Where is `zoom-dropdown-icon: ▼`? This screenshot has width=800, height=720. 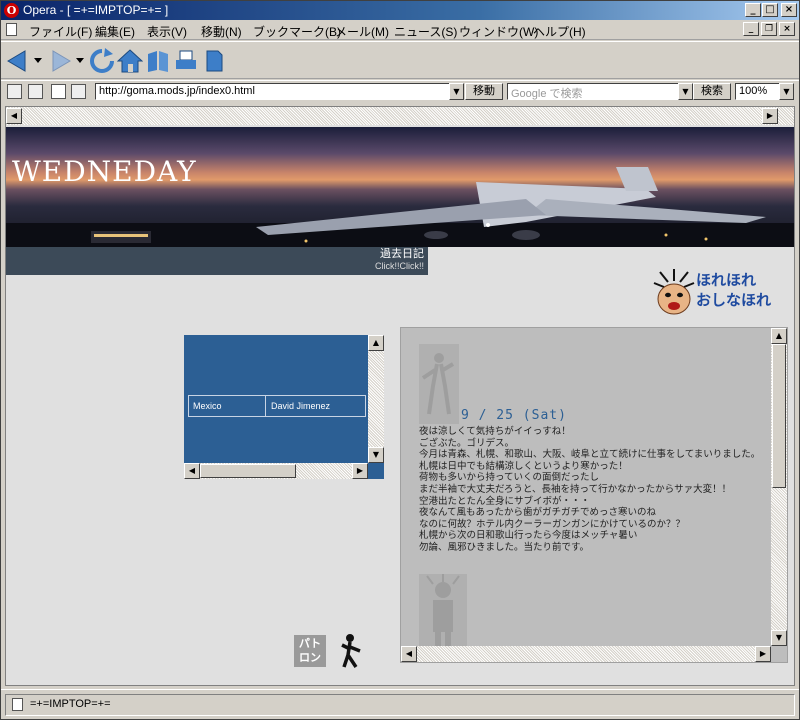 zoom-dropdown-icon: ▼ is located at coordinates (786, 91).